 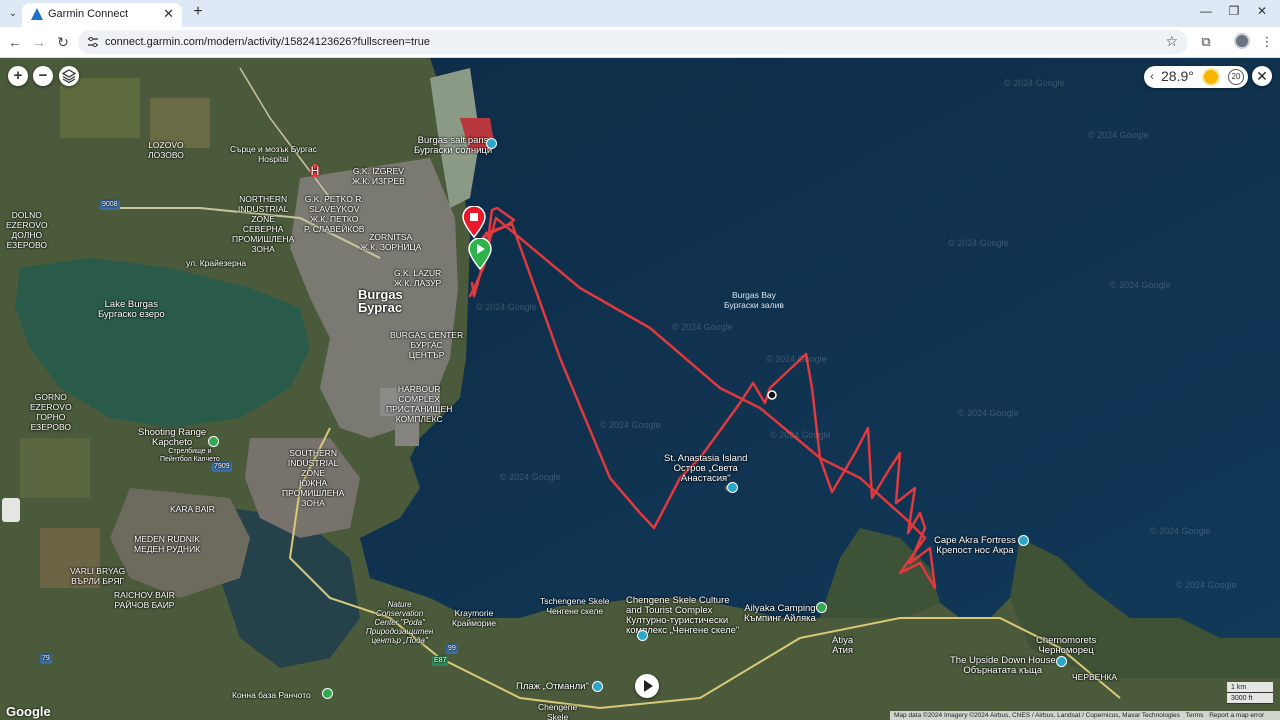 What do you see at coordinates (474, 618) in the screenshot?
I see `label-kraymorie: Kraymorie Крайморие` at bounding box center [474, 618].